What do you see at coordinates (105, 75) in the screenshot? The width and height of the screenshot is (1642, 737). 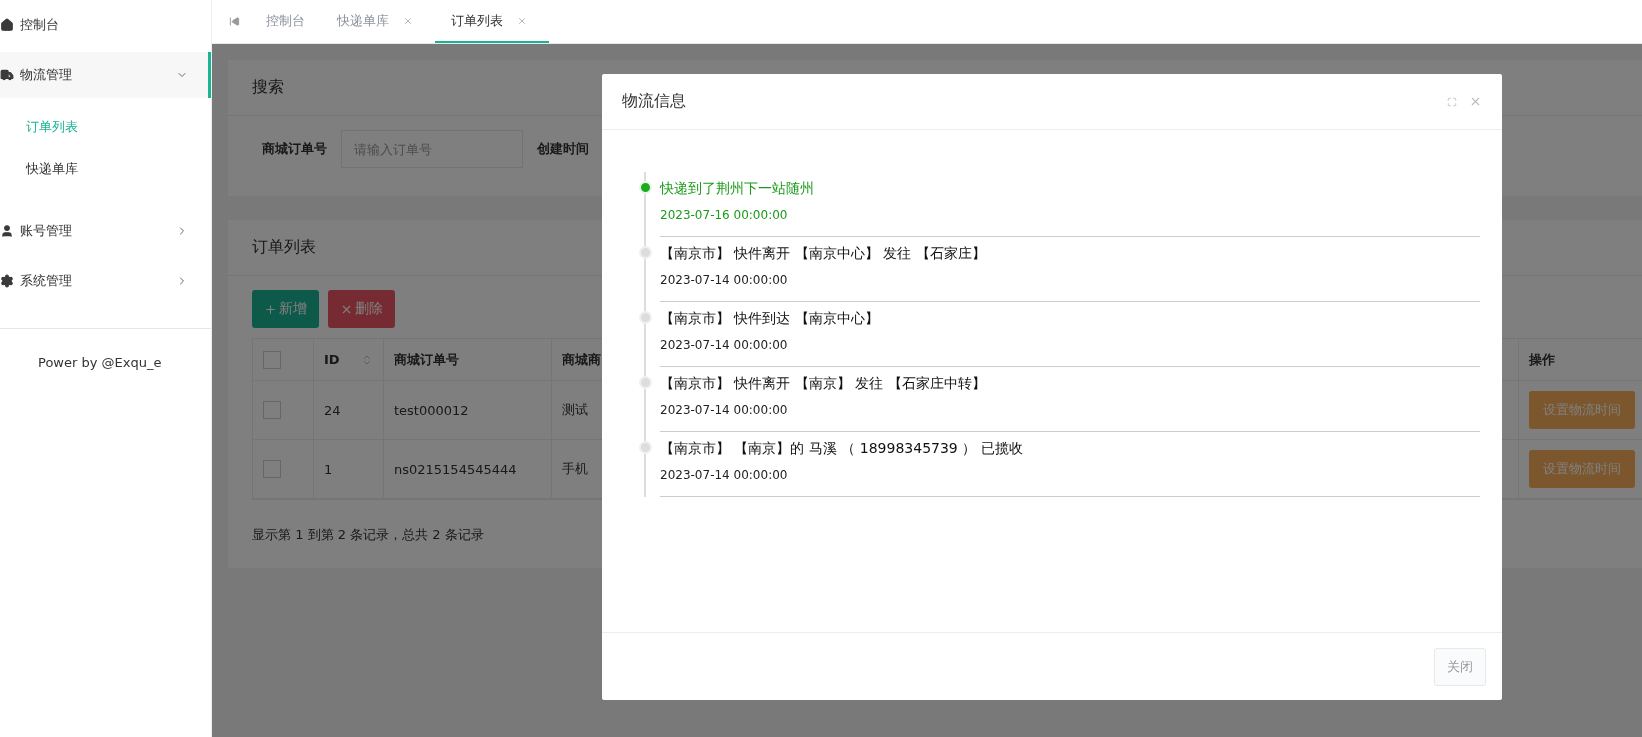 I see `sidebar-item: 物流管理` at bounding box center [105, 75].